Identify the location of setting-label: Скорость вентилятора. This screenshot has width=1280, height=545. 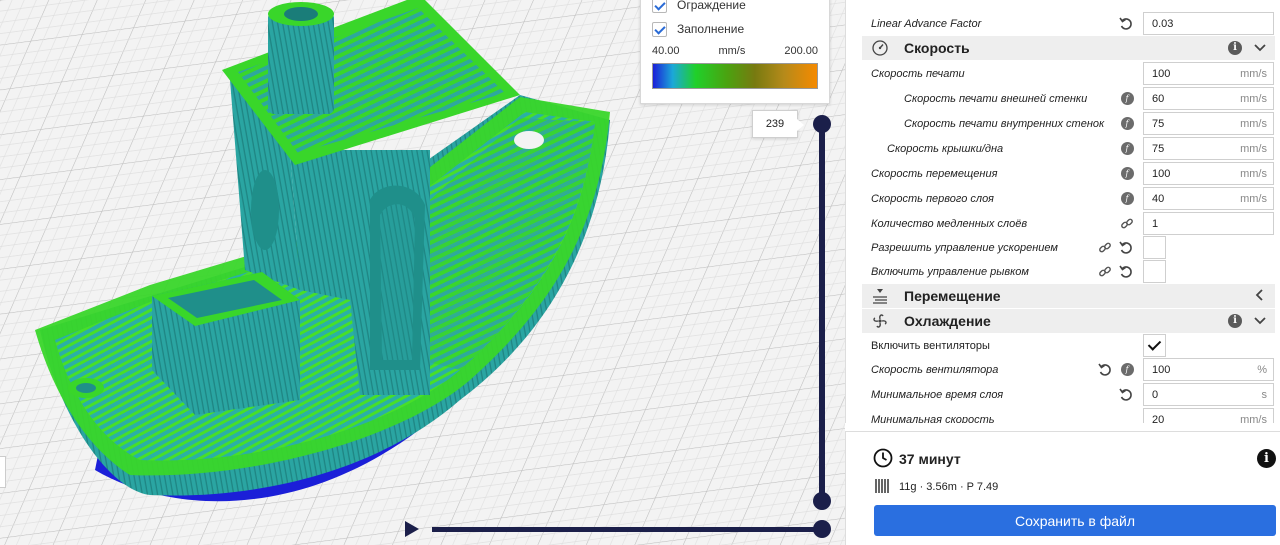
(935, 369).